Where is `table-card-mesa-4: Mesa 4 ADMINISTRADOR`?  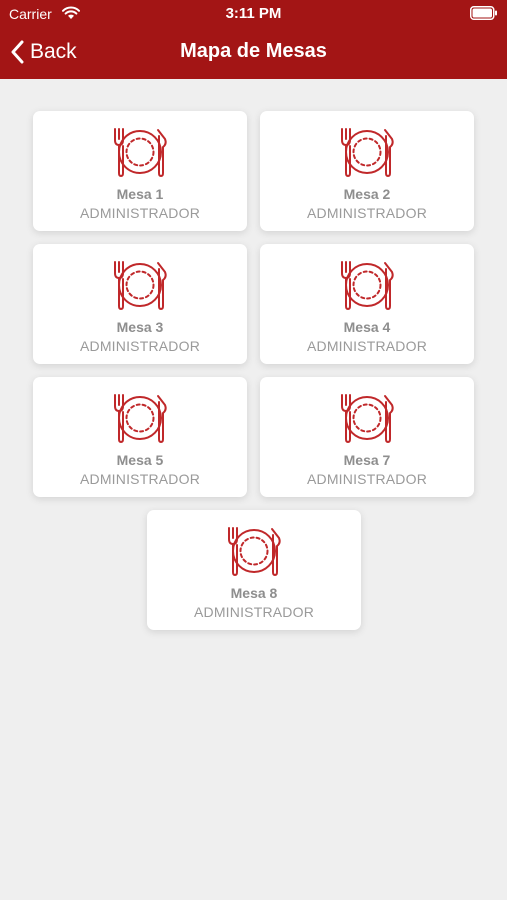
table-card-mesa-4: Mesa 4 ADMINISTRADOR is located at coordinates (367, 304).